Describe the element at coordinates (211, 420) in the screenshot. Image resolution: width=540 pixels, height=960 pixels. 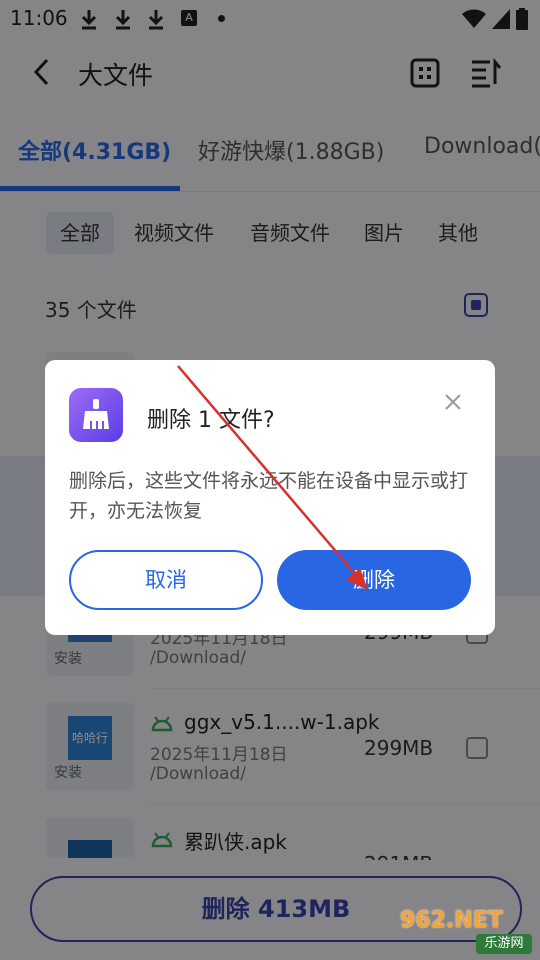
I see `dialog-title: 删除 1 文件?` at that location.